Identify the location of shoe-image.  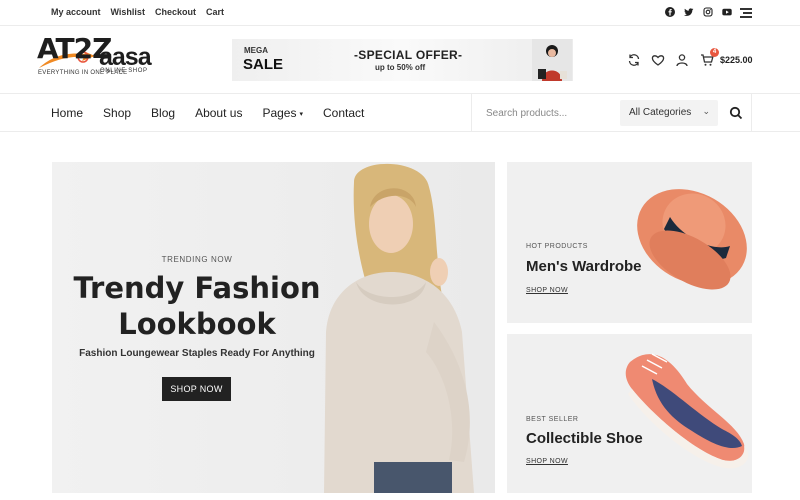
(687, 411).